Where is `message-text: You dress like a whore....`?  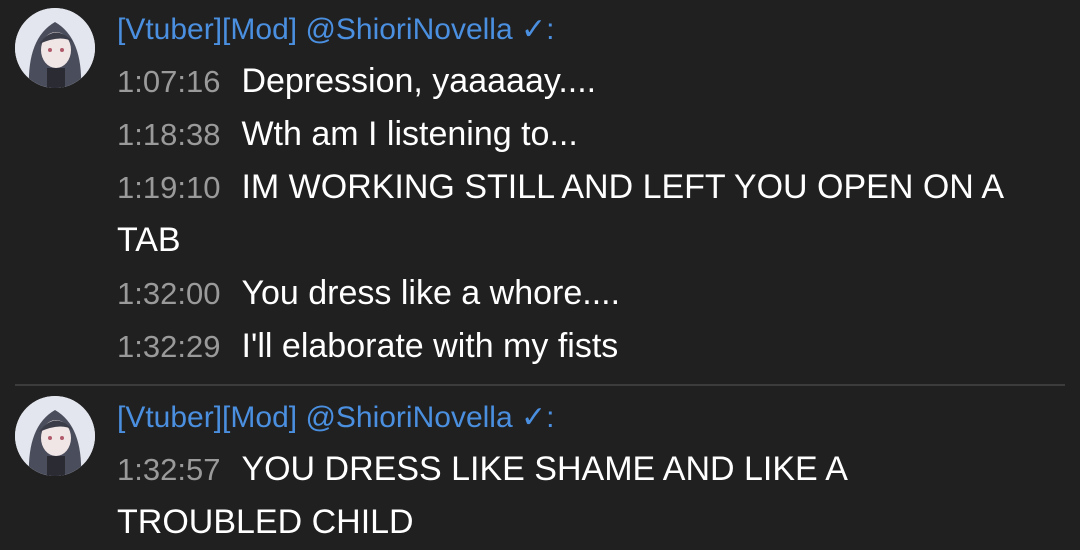 message-text: You dress like a whore.... is located at coordinates (431, 293).